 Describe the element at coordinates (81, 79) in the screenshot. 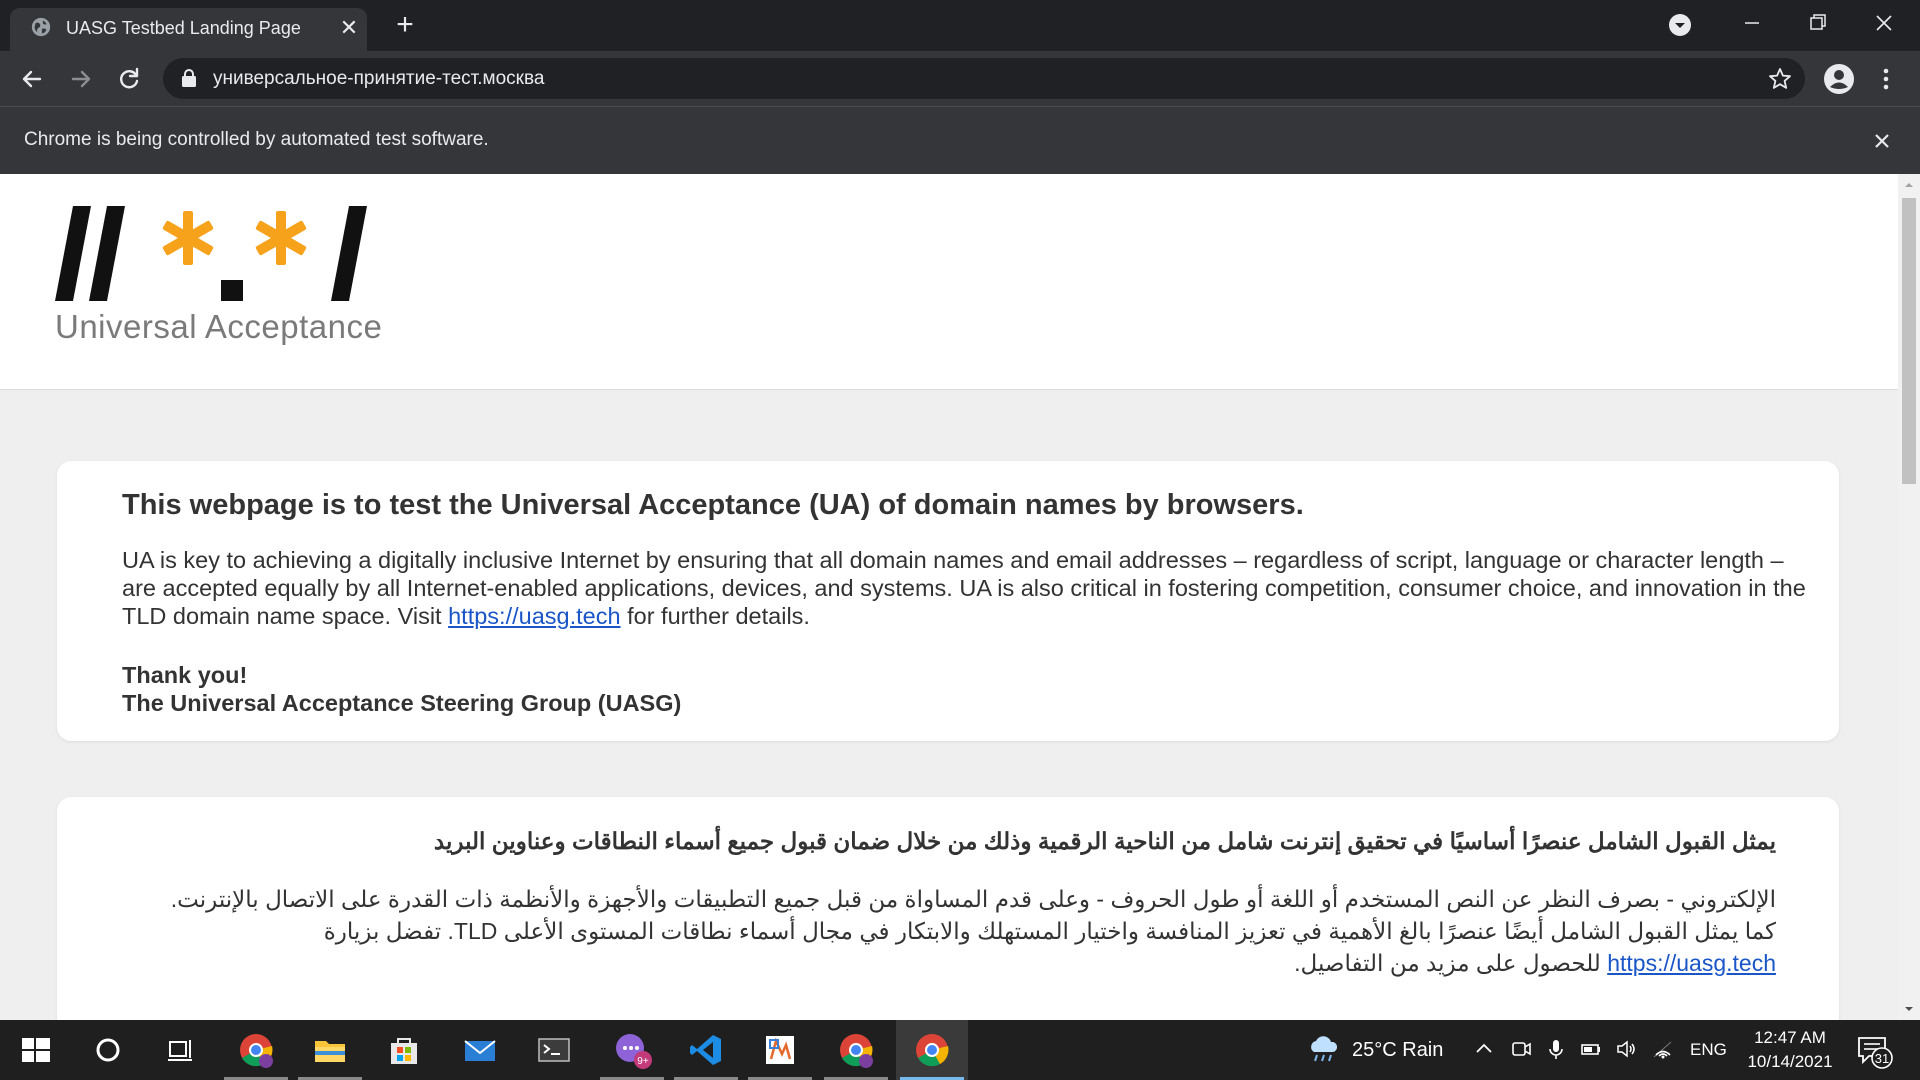

I see `forward-arrow-icon` at that location.